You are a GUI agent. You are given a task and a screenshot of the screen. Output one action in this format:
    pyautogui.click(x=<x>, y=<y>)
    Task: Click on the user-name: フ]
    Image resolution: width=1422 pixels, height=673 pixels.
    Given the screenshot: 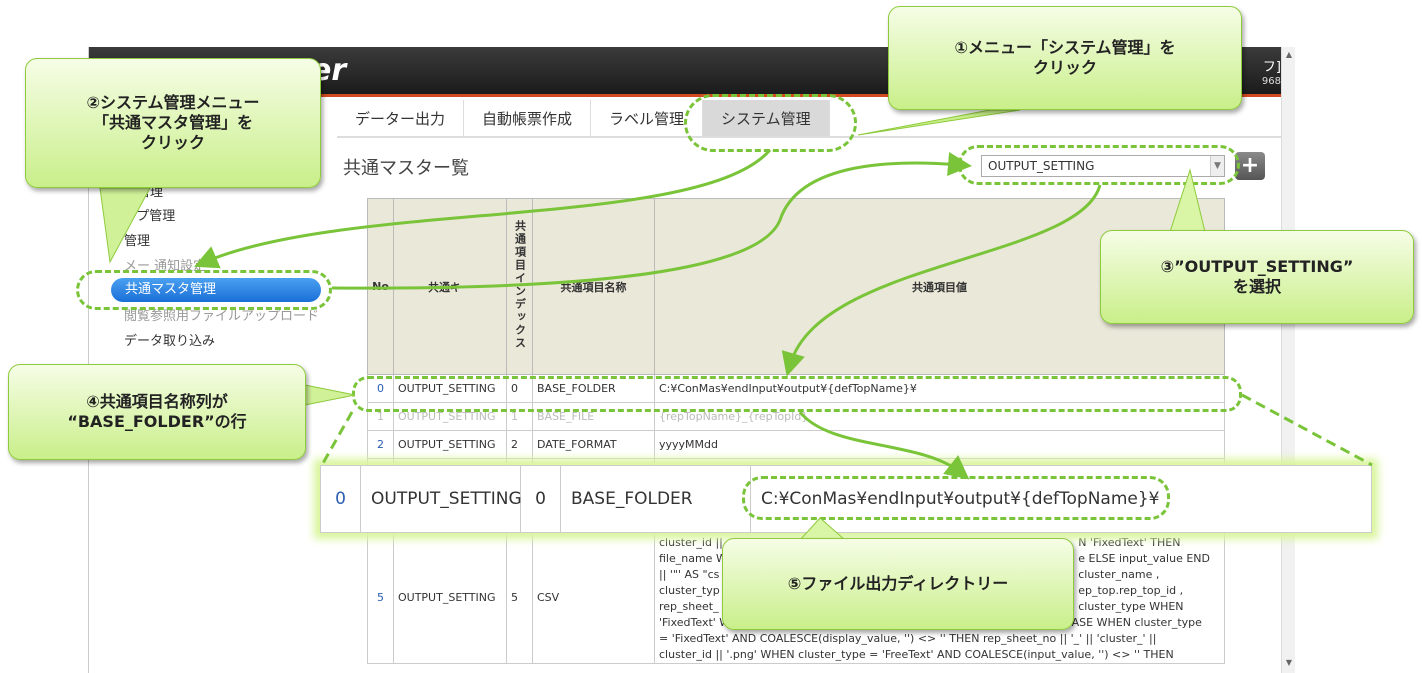 What is the action you would take?
    pyautogui.click(x=1271, y=67)
    